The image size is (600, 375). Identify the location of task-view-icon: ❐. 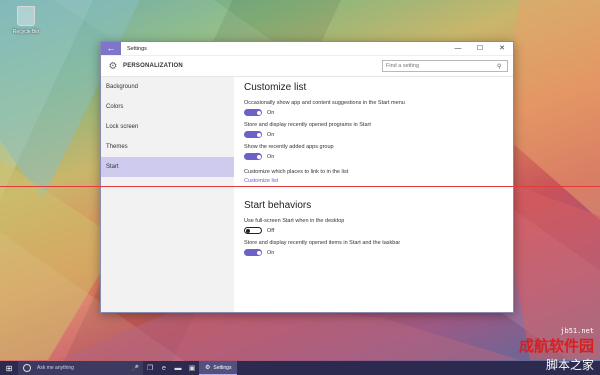
(150, 368).